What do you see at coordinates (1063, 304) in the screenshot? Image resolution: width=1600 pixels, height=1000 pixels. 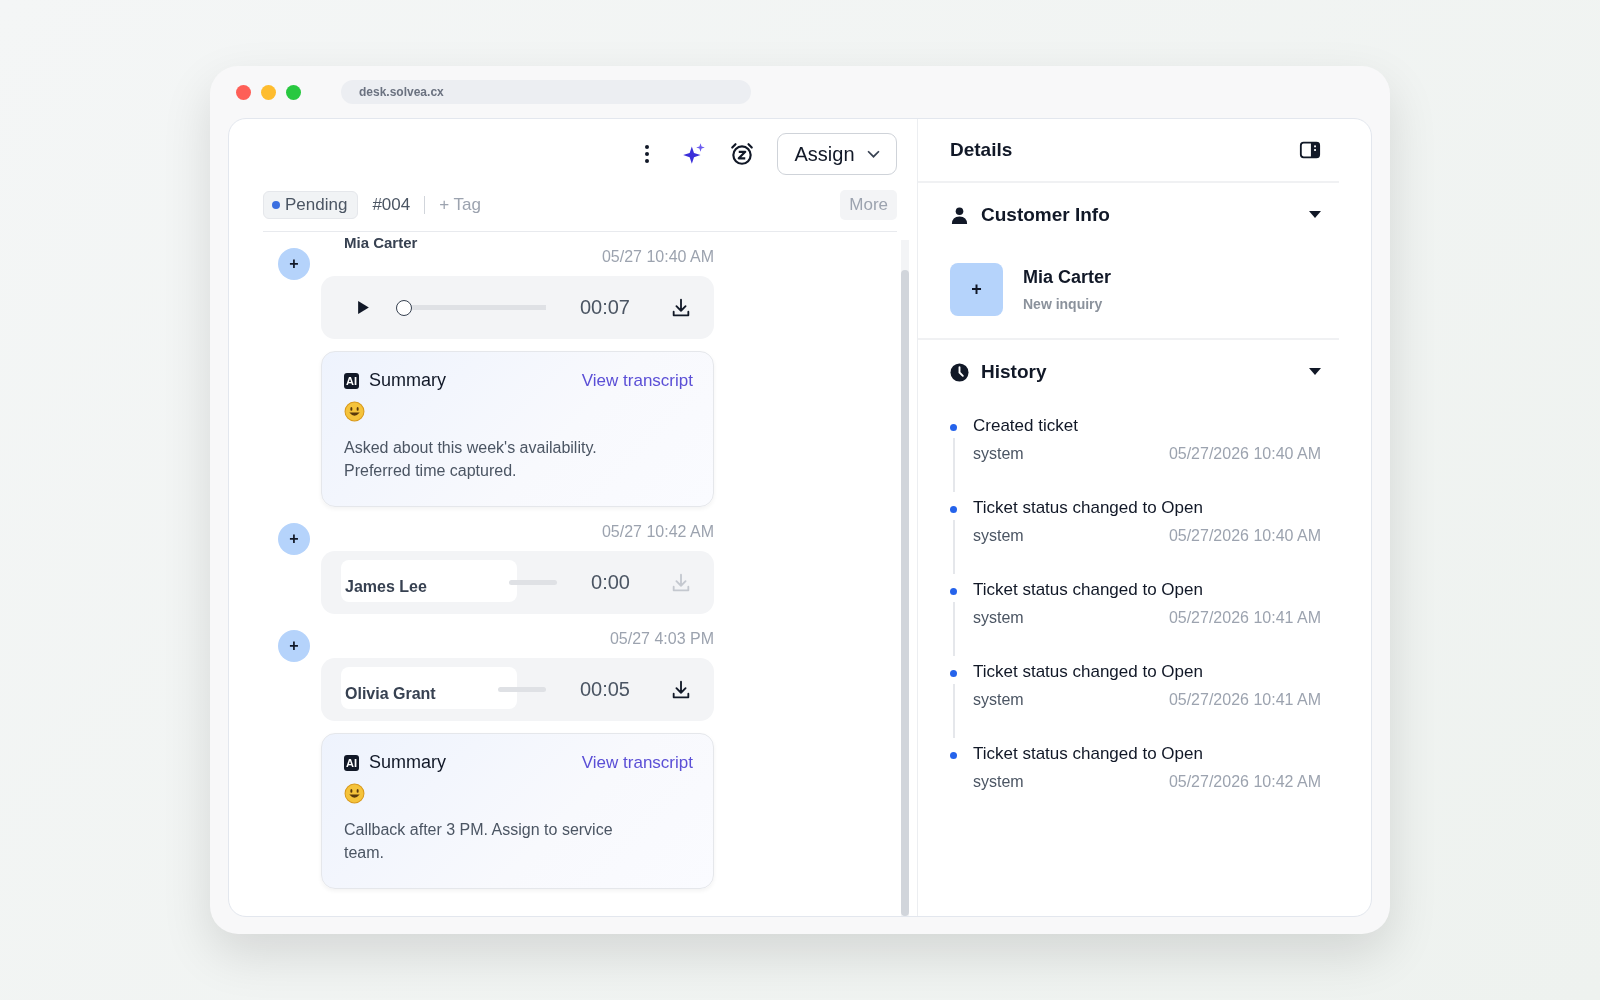 I see `customer-note: New inquiry` at bounding box center [1063, 304].